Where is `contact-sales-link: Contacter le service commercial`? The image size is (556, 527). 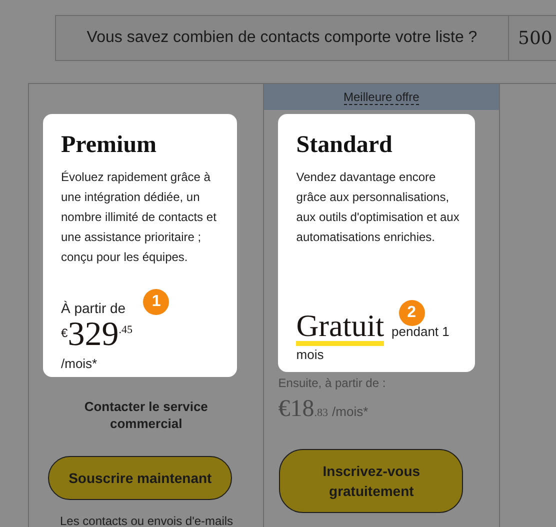 contact-sales-link: Contacter le service commercial is located at coordinates (146, 415).